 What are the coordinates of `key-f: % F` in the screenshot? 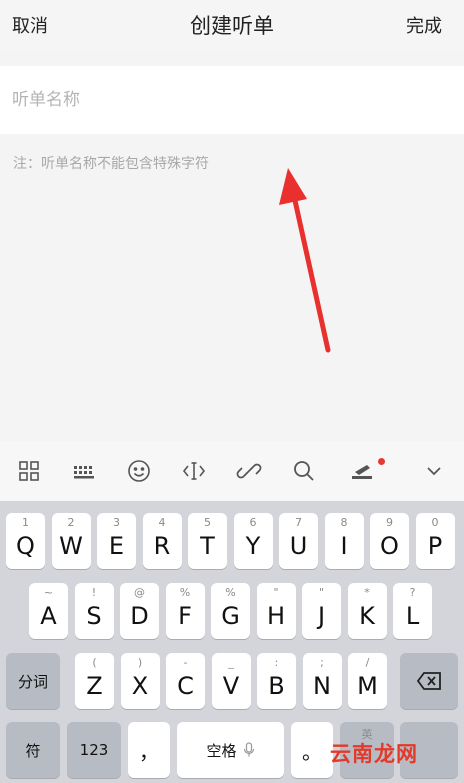 It's located at (185, 611).